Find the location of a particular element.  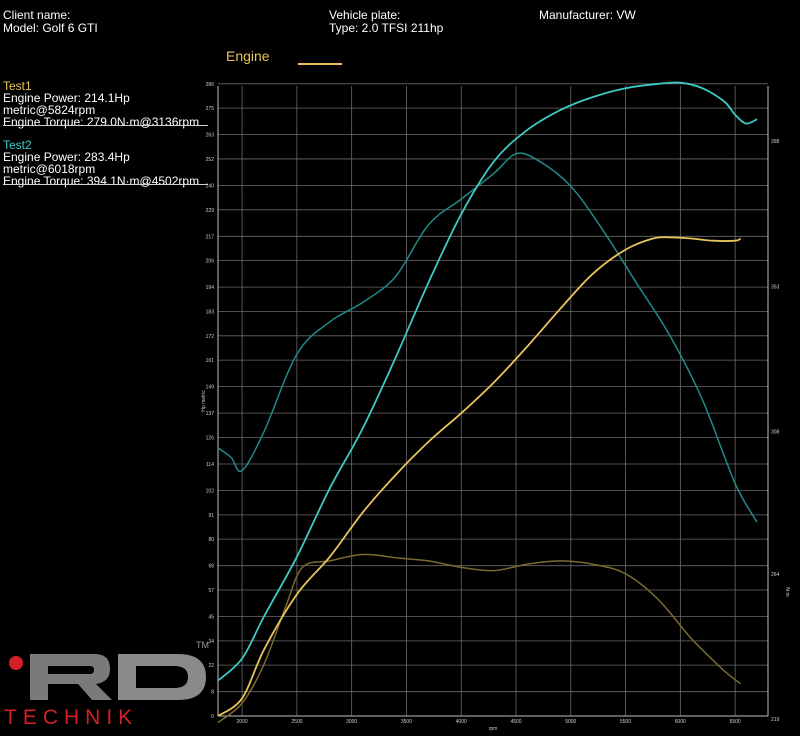

y-tick-label: 252 is located at coordinates (210, 160).